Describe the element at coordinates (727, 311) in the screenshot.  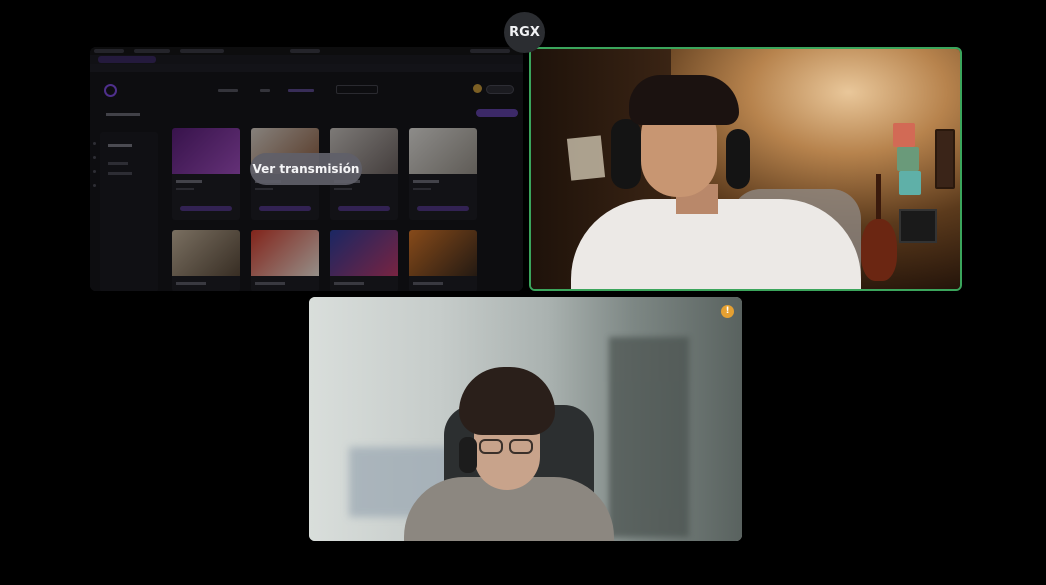
I see `warning-icon: !` at that location.